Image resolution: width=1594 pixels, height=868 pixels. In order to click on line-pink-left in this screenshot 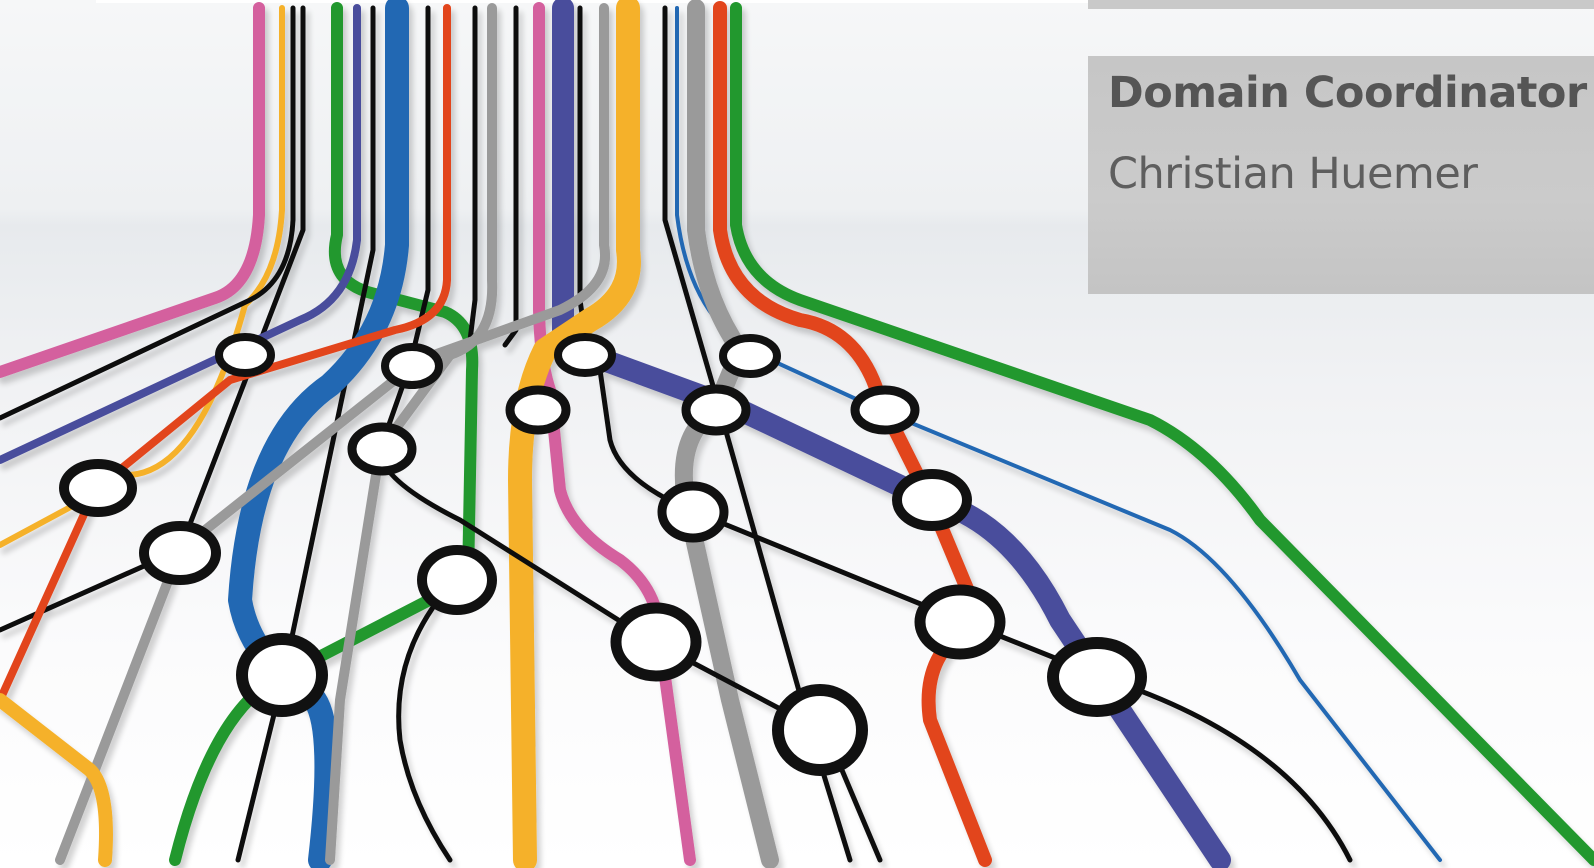, I will do `click(132, 190)`.